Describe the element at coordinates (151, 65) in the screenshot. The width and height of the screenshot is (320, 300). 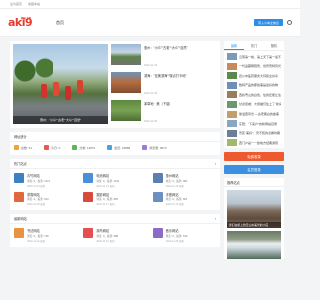
I see `list-item-date: 2022-11-23` at that location.